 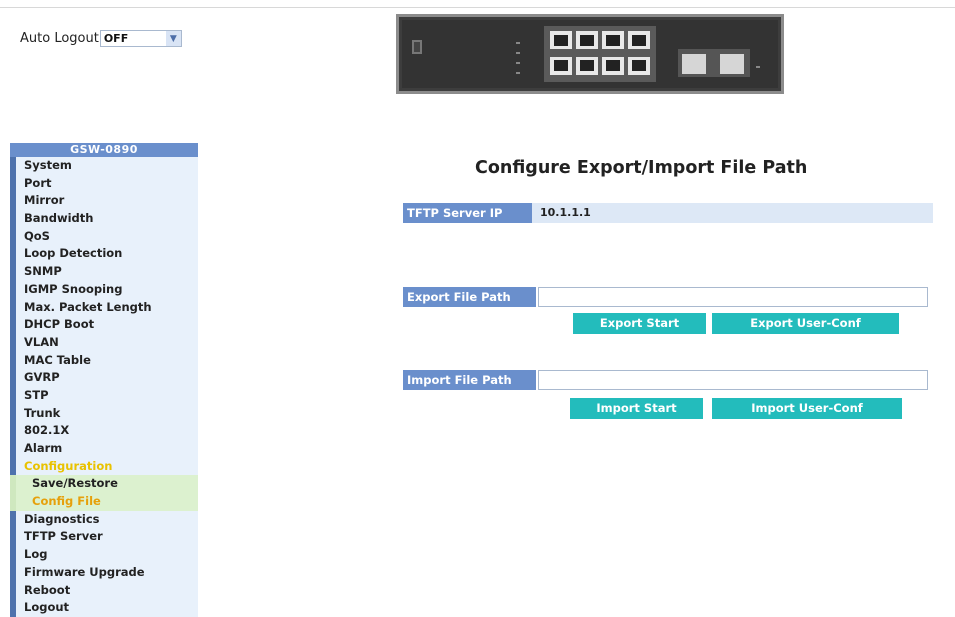 I want to click on sidebar-item-loop-detection: Loop Detection, so click(x=104, y=254).